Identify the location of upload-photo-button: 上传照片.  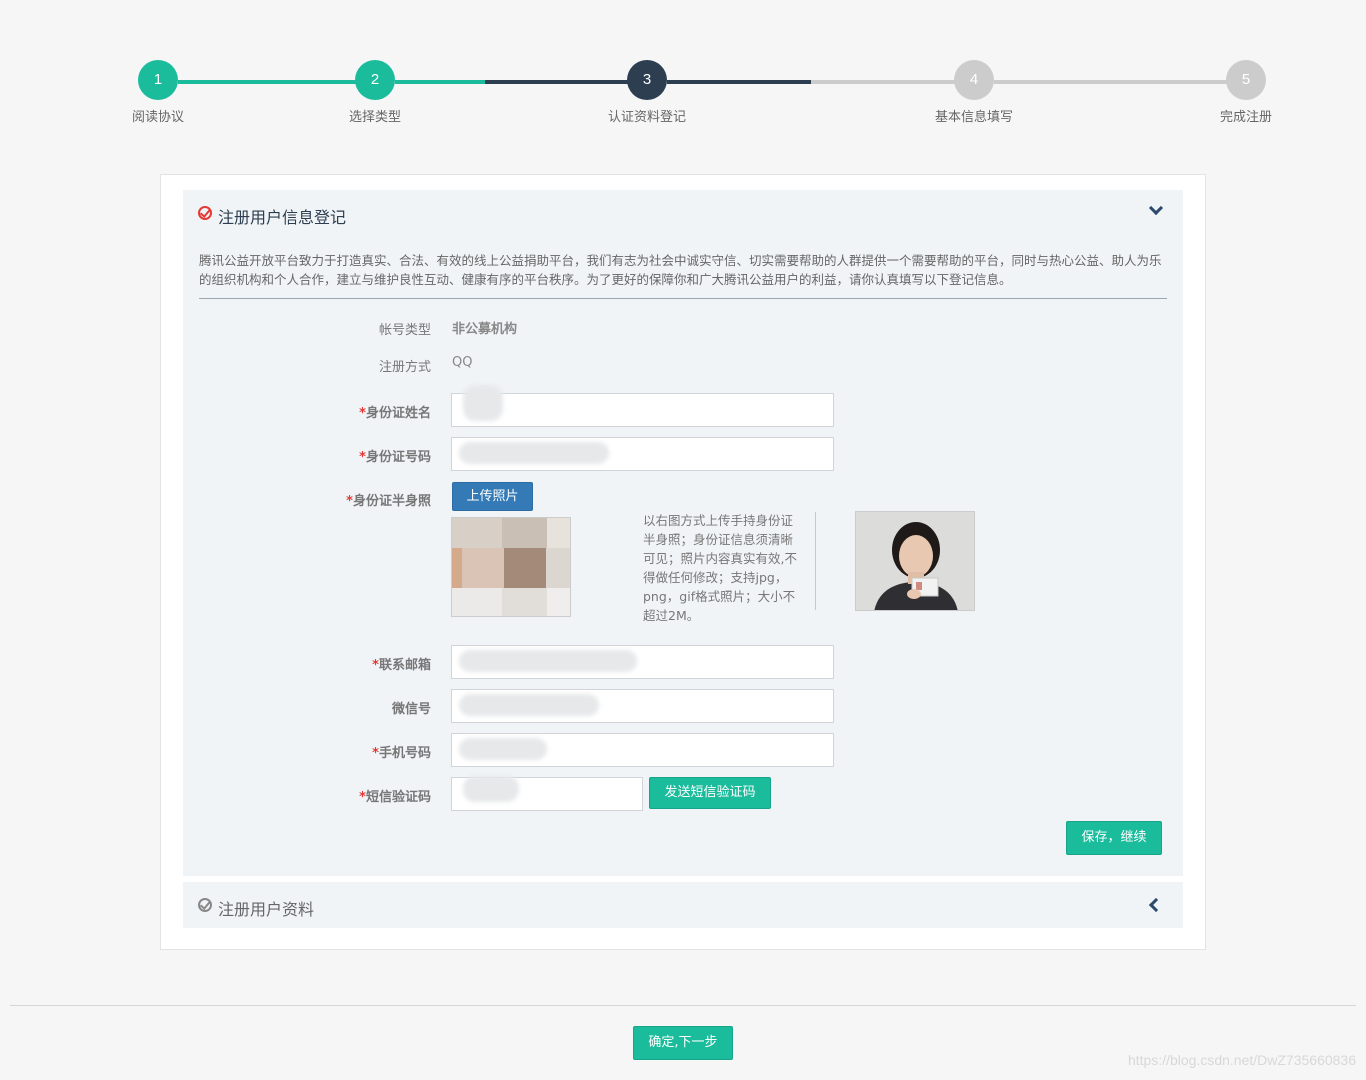
(492, 496).